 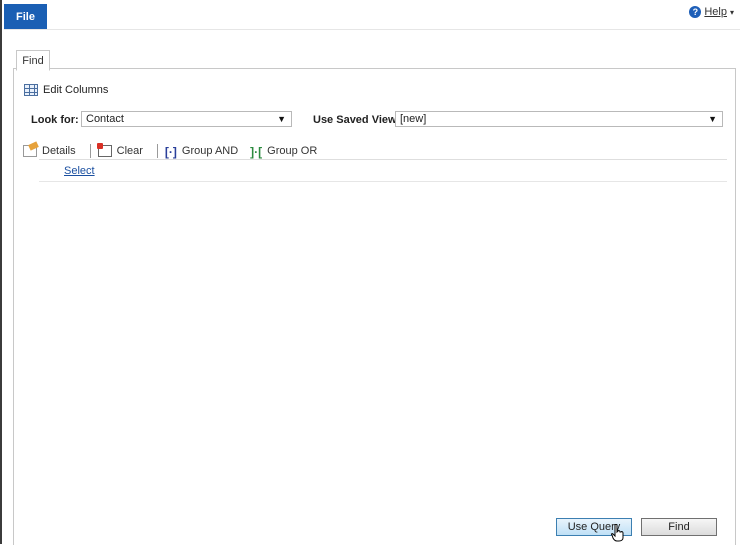 What do you see at coordinates (79, 171) in the screenshot?
I see `select-field-link: Select` at bounding box center [79, 171].